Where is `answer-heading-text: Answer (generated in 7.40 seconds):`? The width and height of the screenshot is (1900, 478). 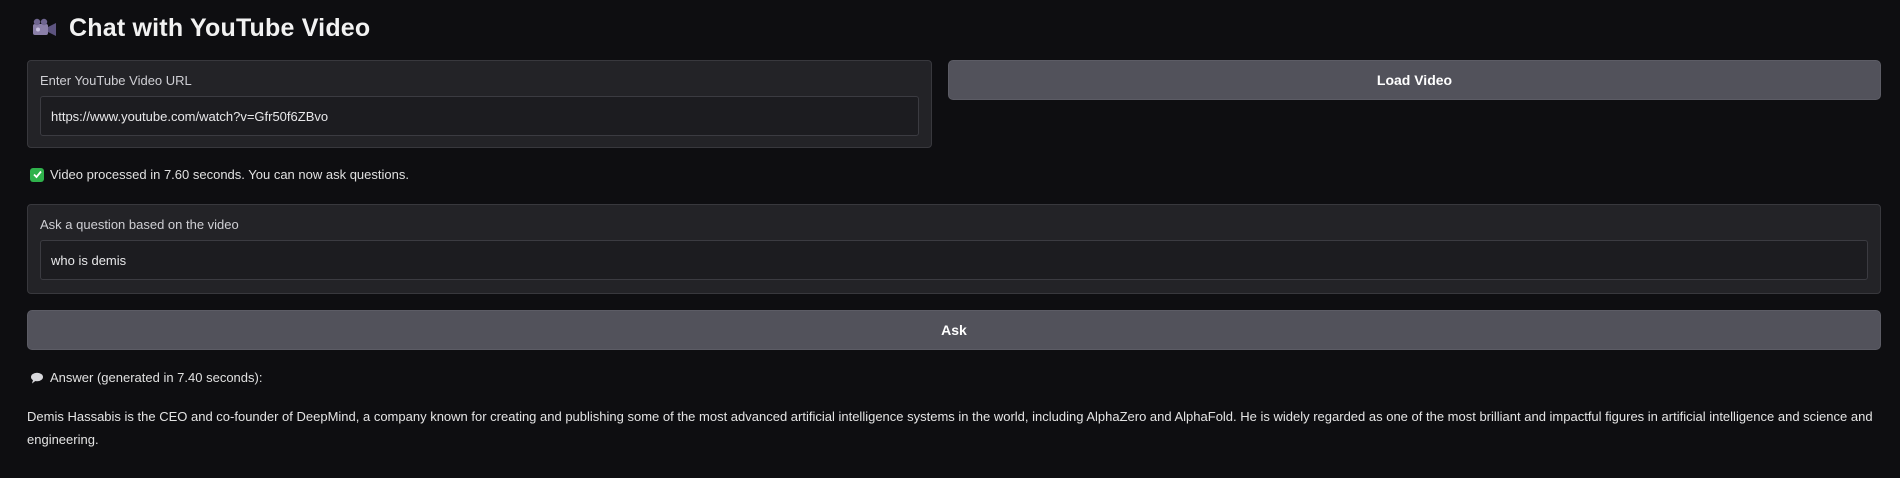
answer-heading-text: Answer (generated in 7.40 seconds): is located at coordinates (156, 377).